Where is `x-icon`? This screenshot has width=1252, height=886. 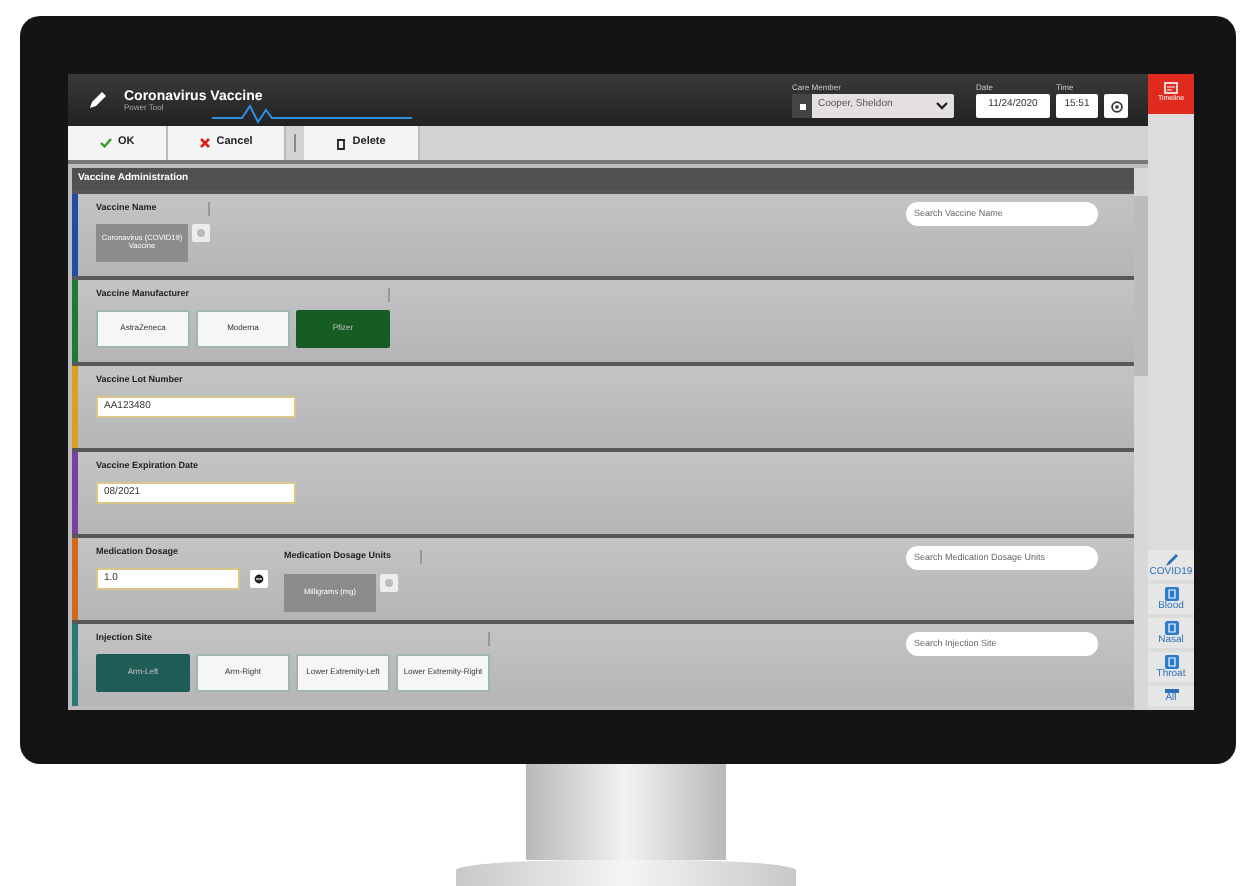 x-icon is located at coordinates (205, 143).